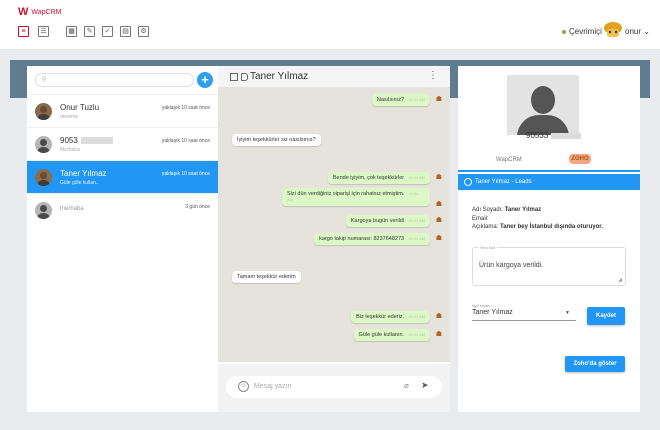 This screenshot has width=660, height=430. Describe the element at coordinates (122, 143) in the screenshot. I see `contact-item: 9053 Merhaba yaklaşık 10 saat önce` at that location.